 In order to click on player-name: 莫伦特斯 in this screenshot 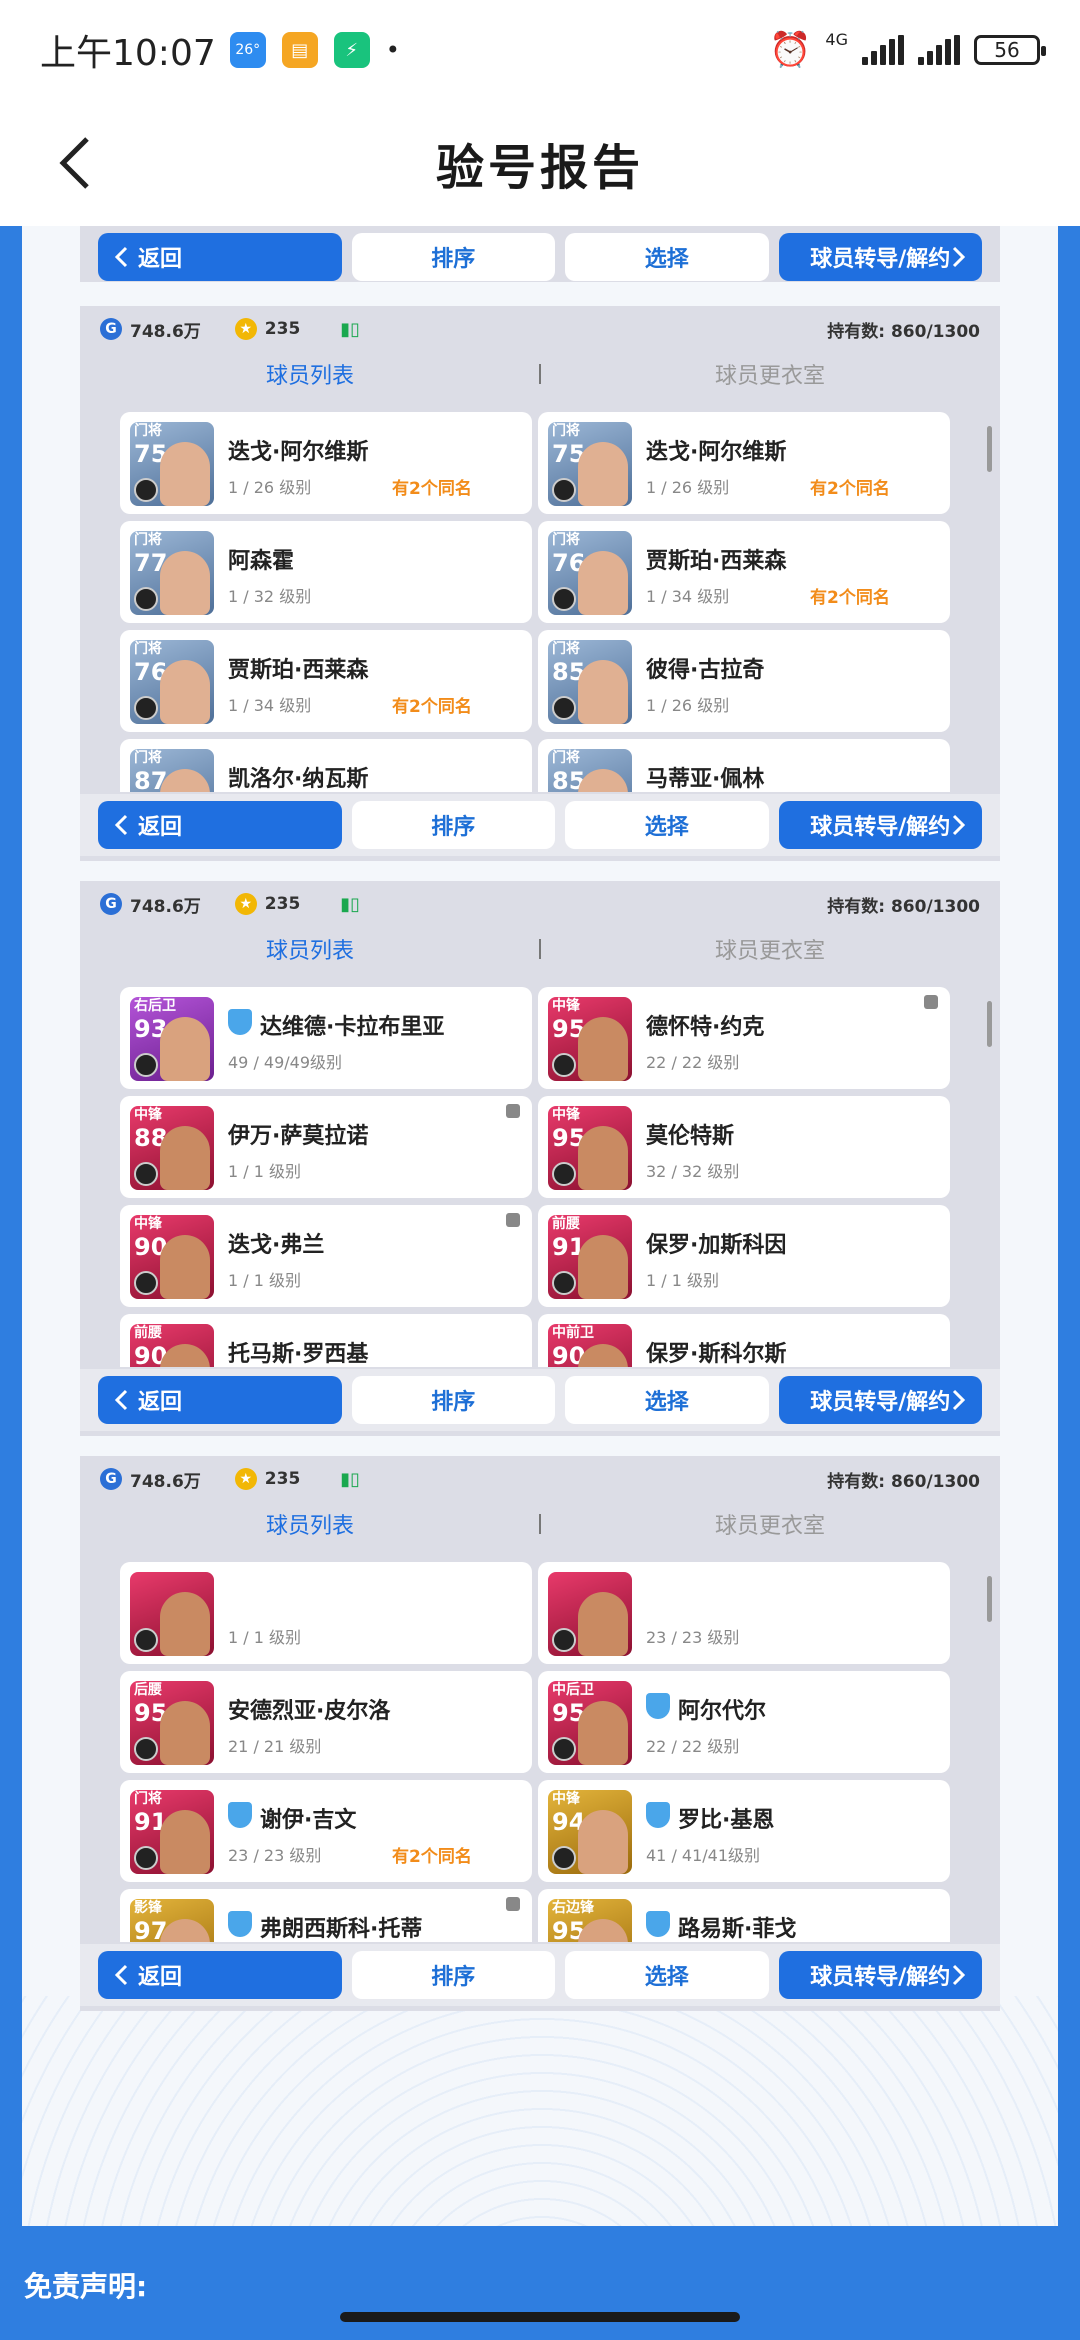, I will do `click(690, 1136)`.